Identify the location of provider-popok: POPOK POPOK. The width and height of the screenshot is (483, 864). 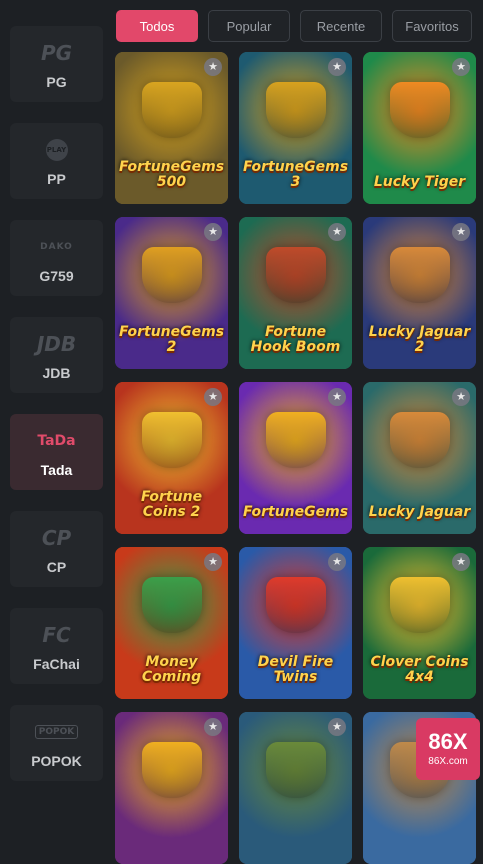
(56, 743).